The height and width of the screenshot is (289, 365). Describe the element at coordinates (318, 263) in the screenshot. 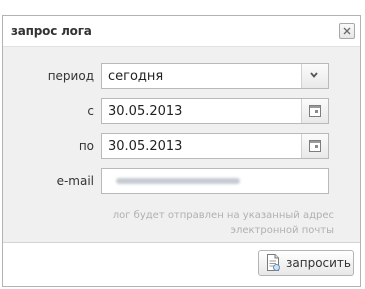

I see `request-log-button-label: запросить` at that location.